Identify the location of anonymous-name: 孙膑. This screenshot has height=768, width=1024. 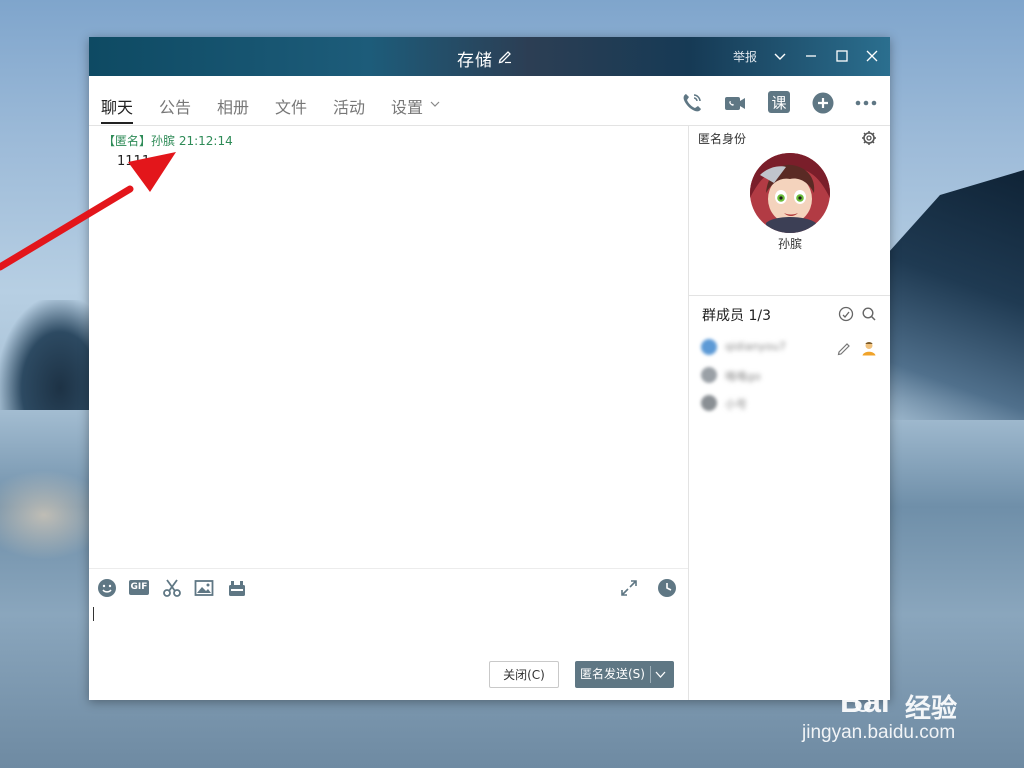
(790, 244).